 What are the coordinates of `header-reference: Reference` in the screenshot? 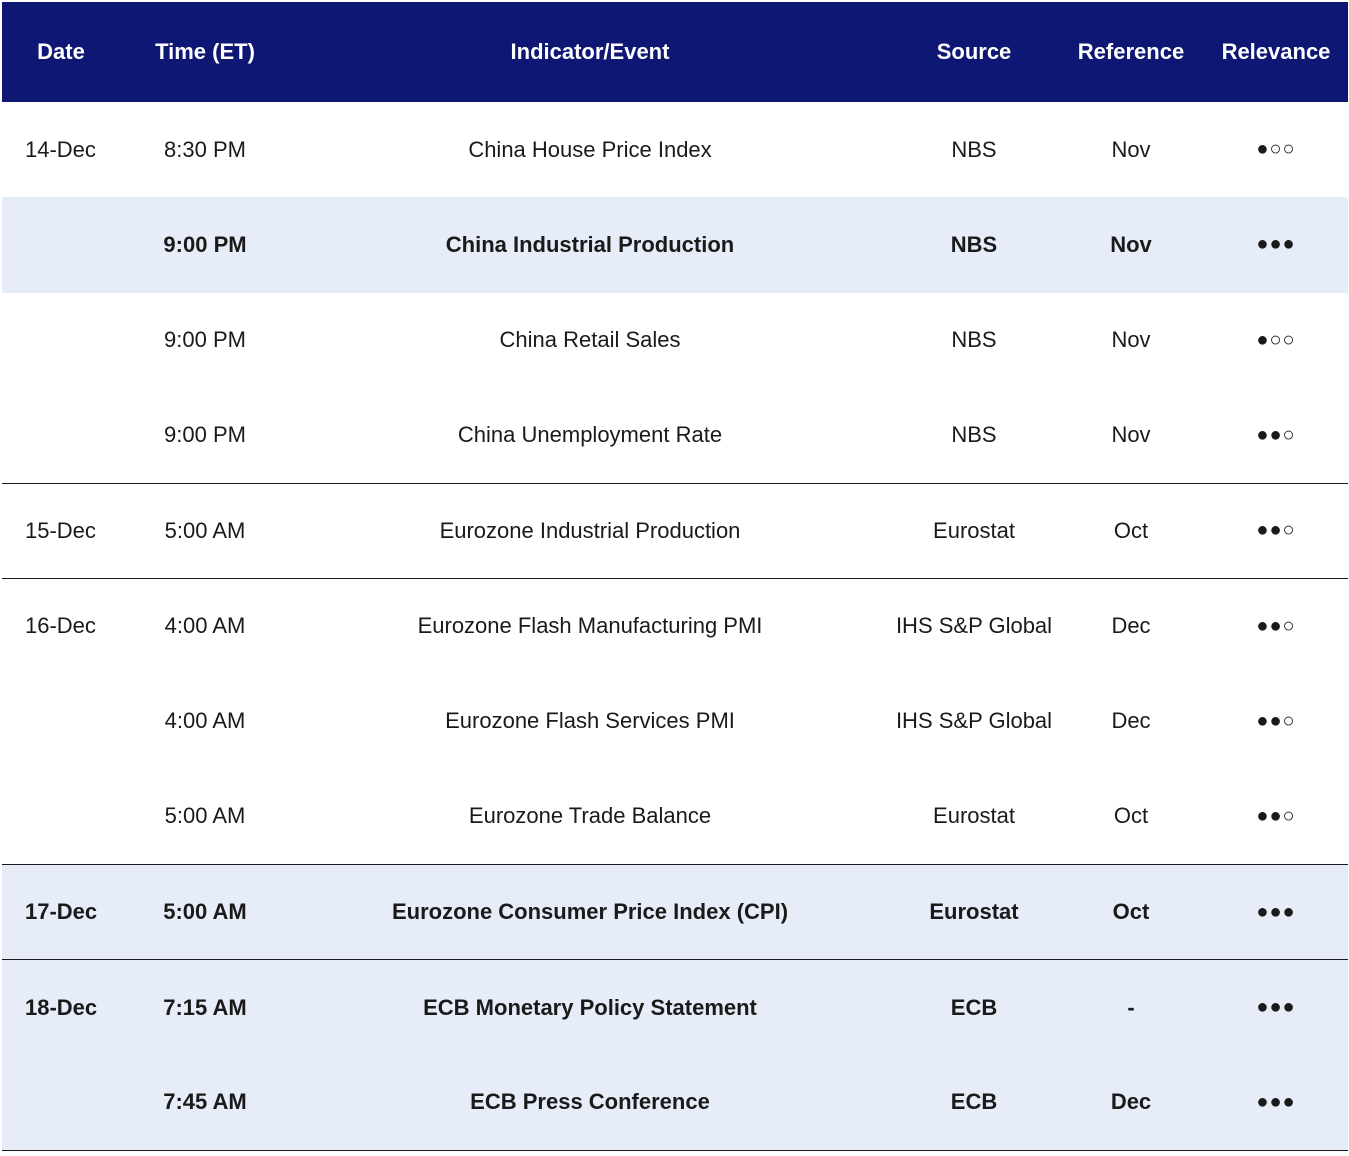 It's located at (1131, 51).